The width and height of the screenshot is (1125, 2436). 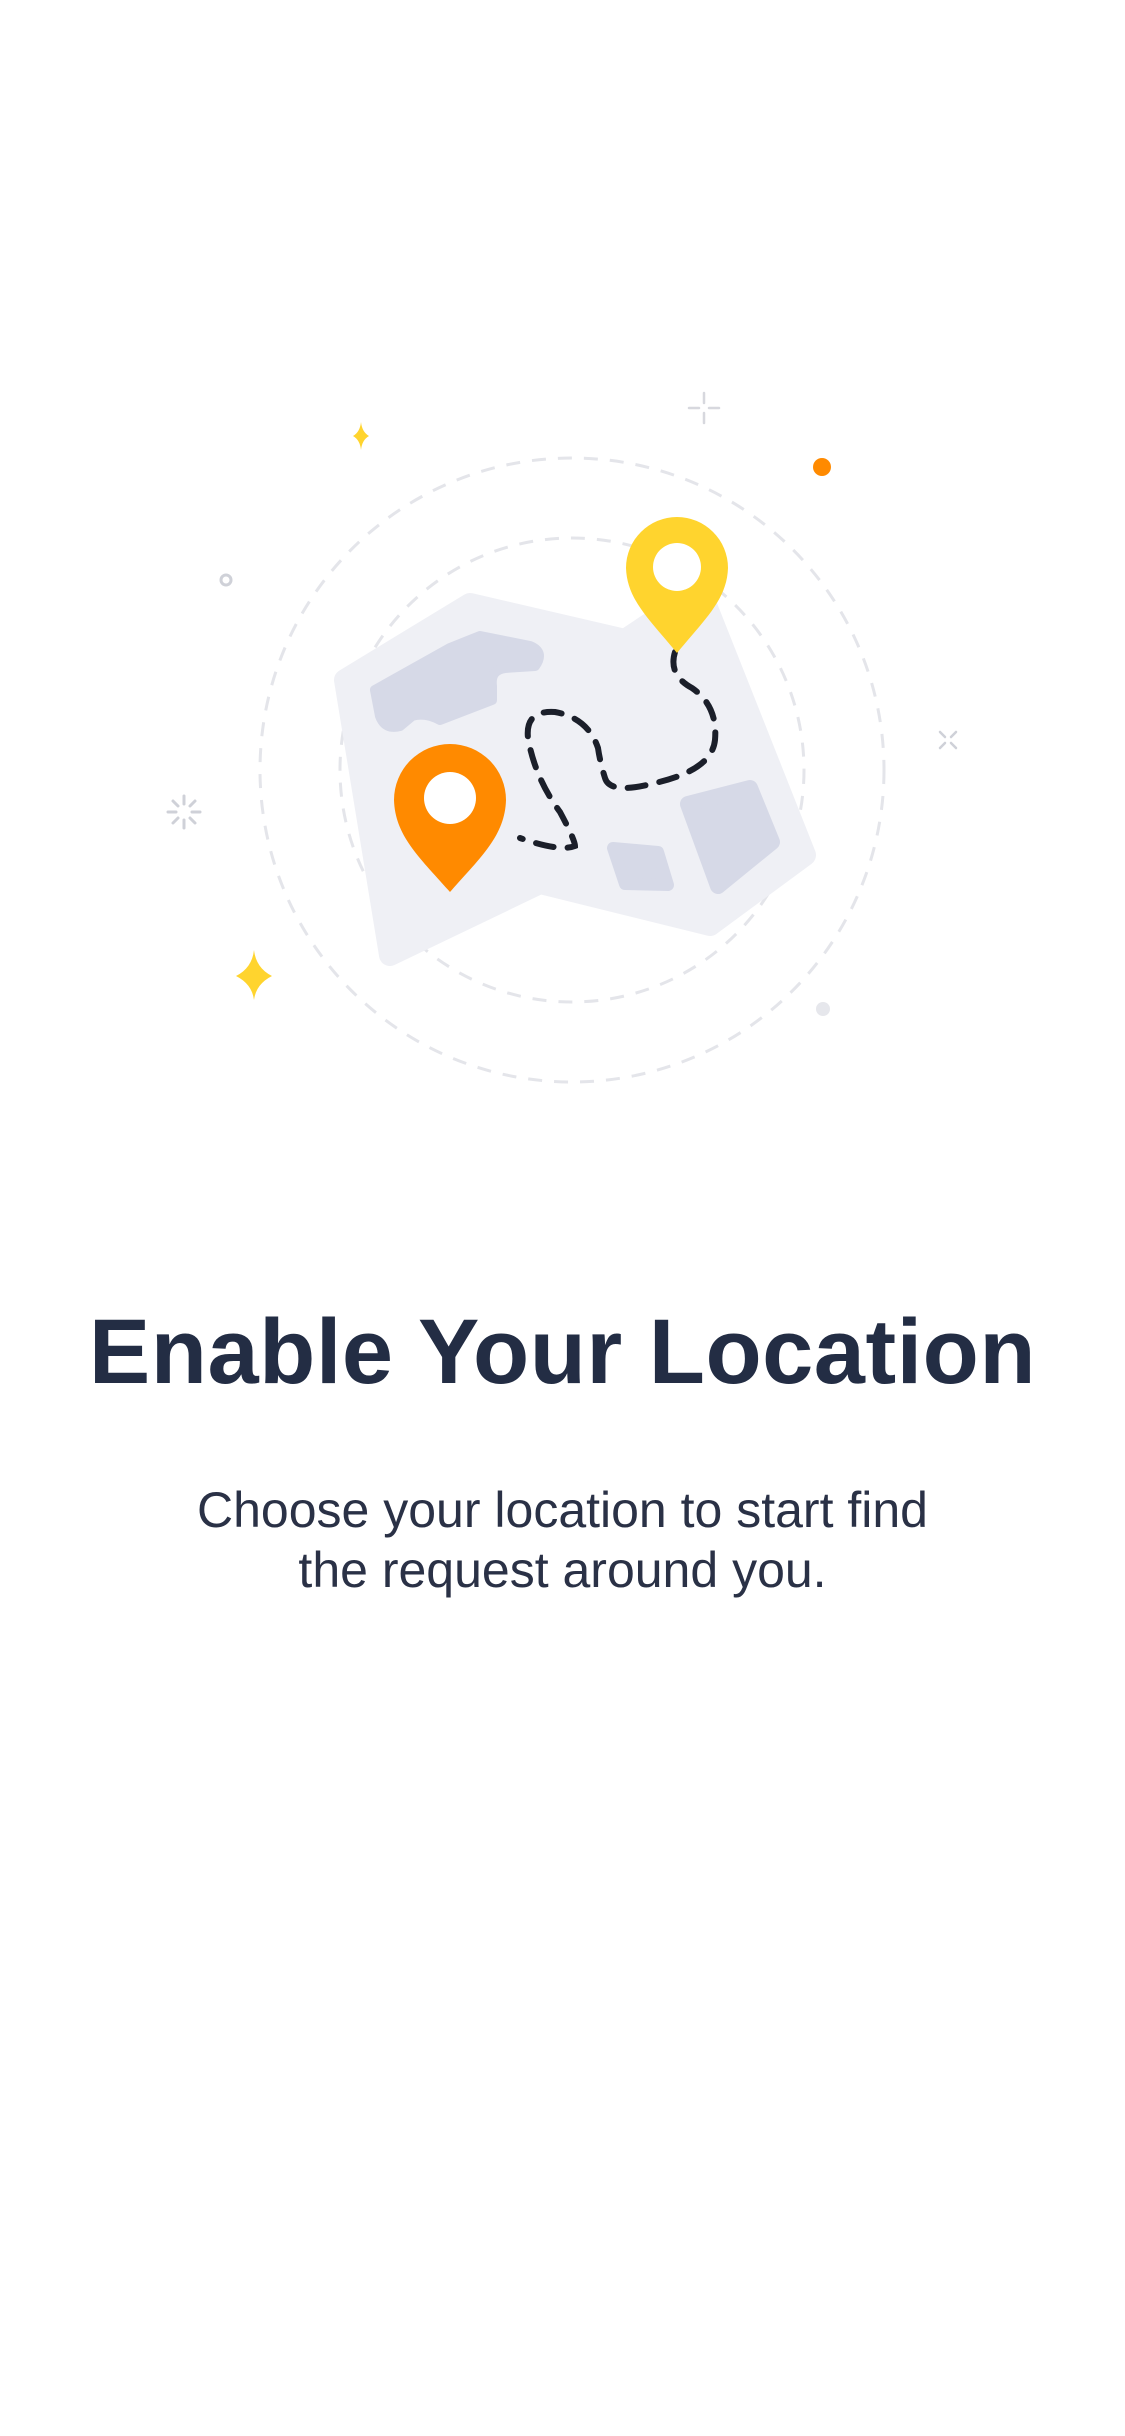 I want to click on gray-ring-dot, so click(x=226, y=580).